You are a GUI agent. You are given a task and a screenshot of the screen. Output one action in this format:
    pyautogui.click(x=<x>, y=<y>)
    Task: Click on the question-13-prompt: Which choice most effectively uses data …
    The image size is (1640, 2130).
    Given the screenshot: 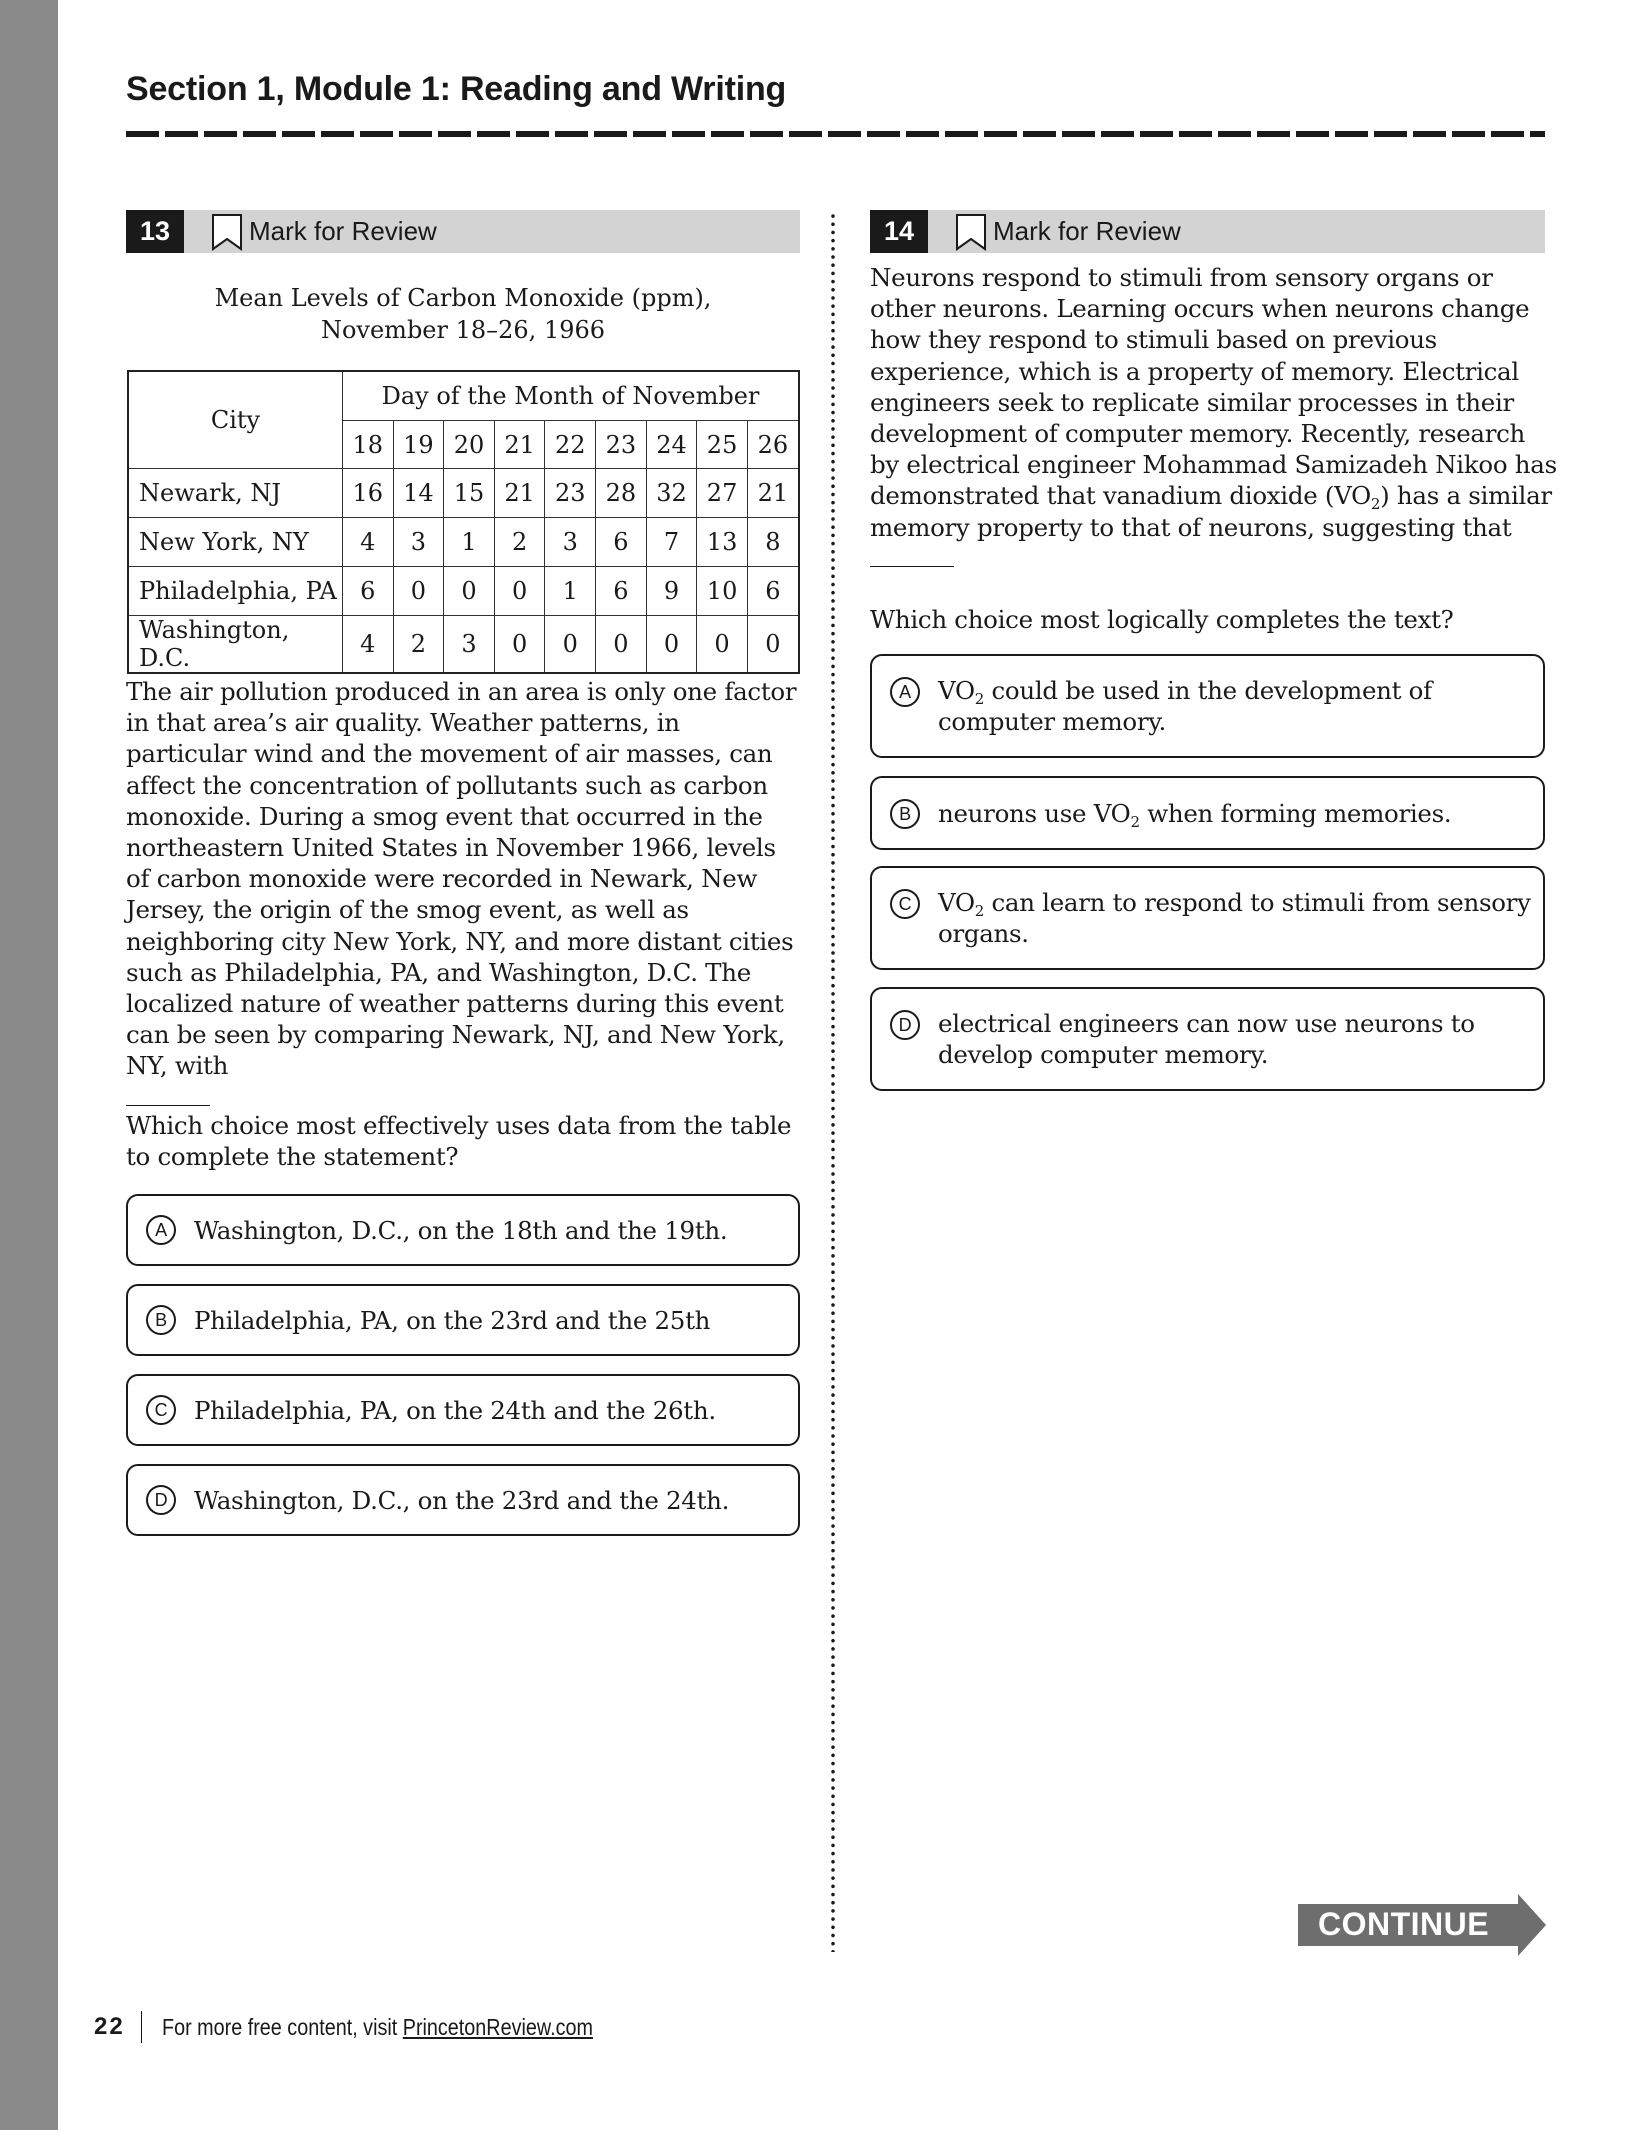 What is the action you would take?
    pyautogui.click(x=459, y=1141)
    